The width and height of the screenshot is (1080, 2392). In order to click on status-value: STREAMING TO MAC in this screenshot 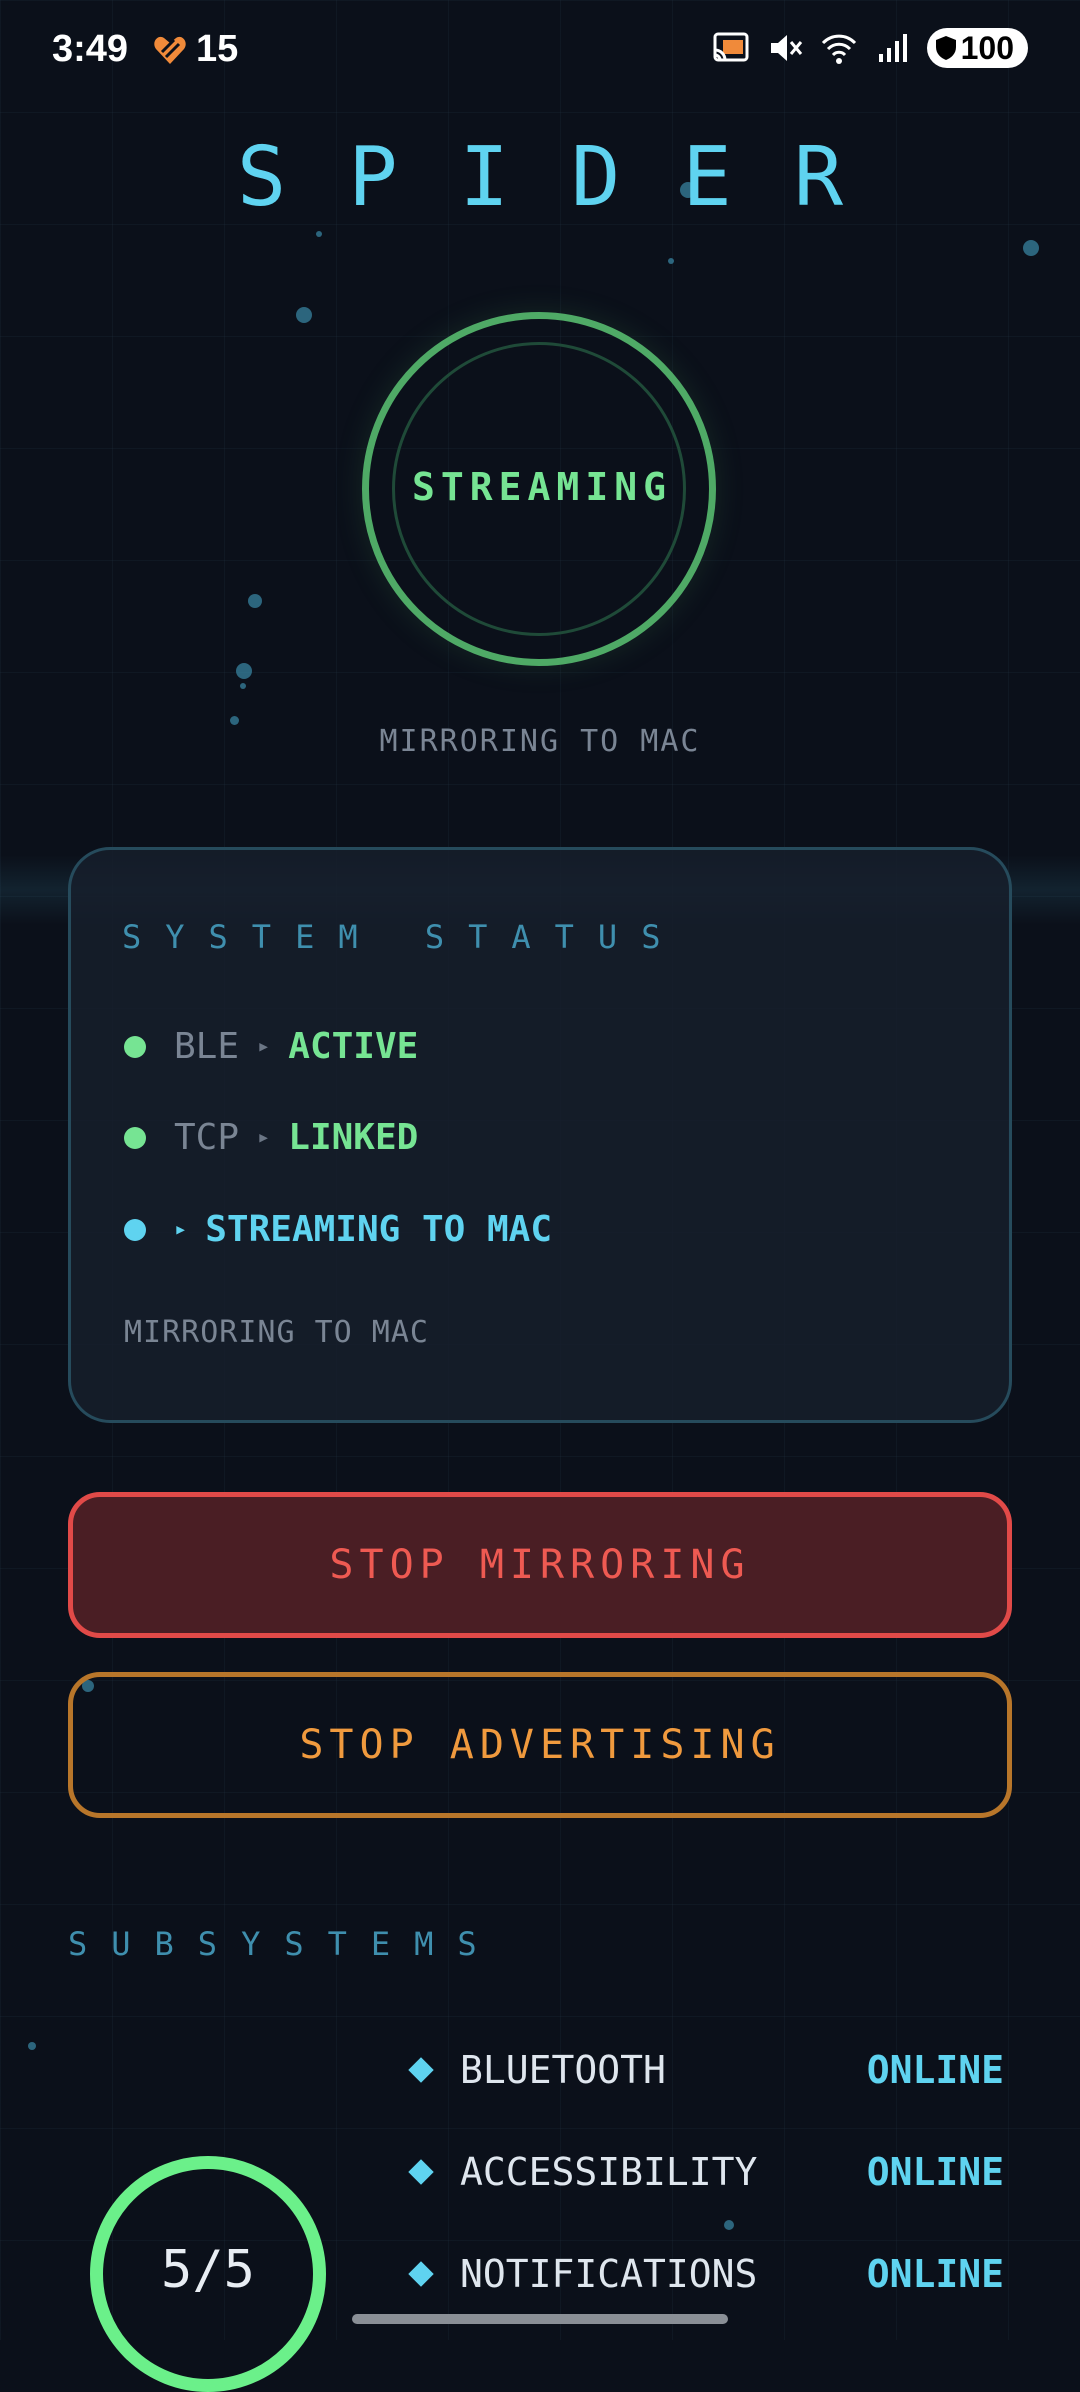, I will do `click(379, 1229)`.